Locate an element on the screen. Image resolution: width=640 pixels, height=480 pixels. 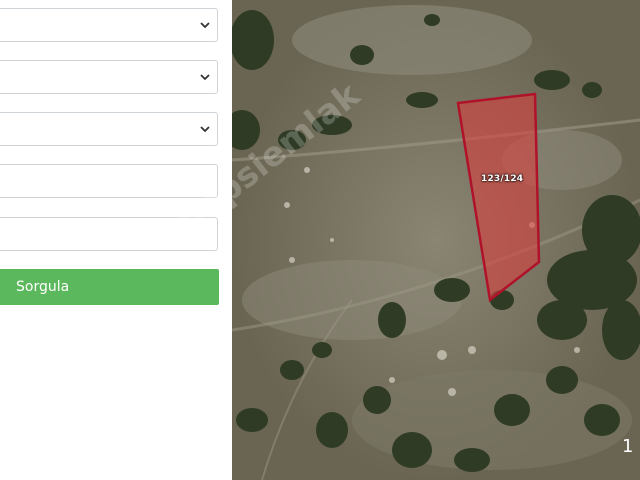
neighborhood-select is located at coordinates (109, 129).